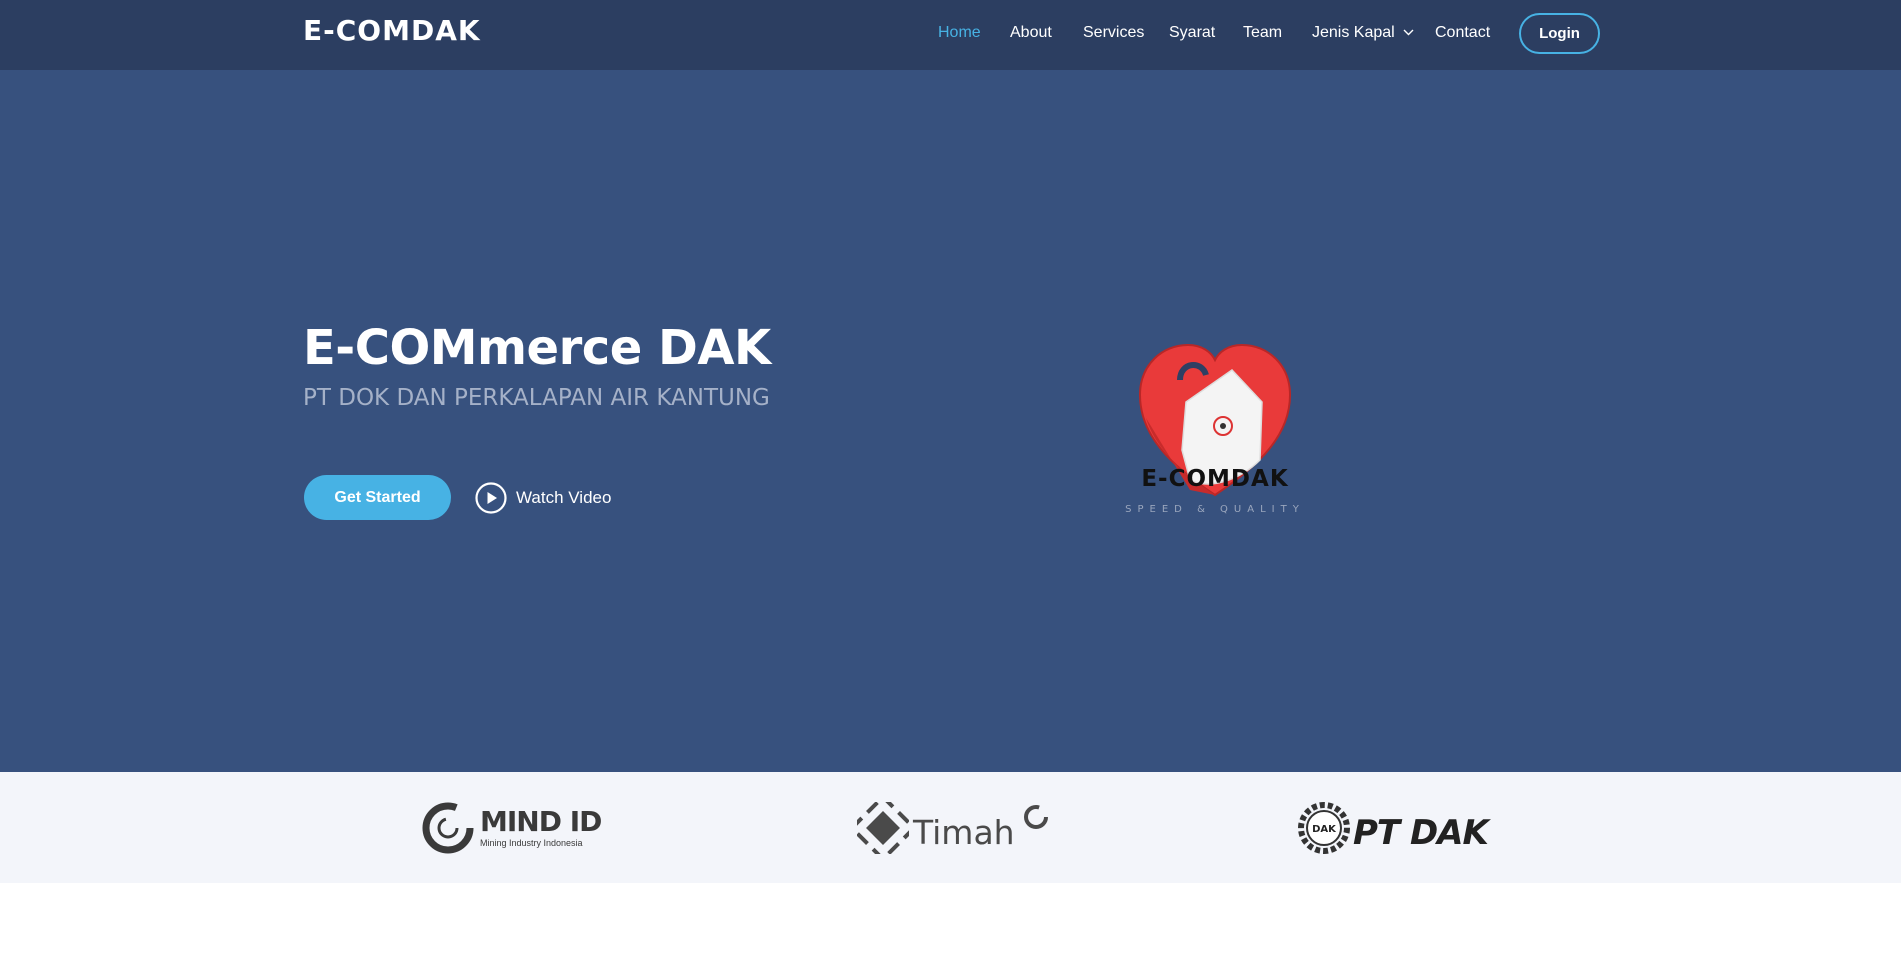  I want to click on mind-id-logo-icon, so click(448, 827).